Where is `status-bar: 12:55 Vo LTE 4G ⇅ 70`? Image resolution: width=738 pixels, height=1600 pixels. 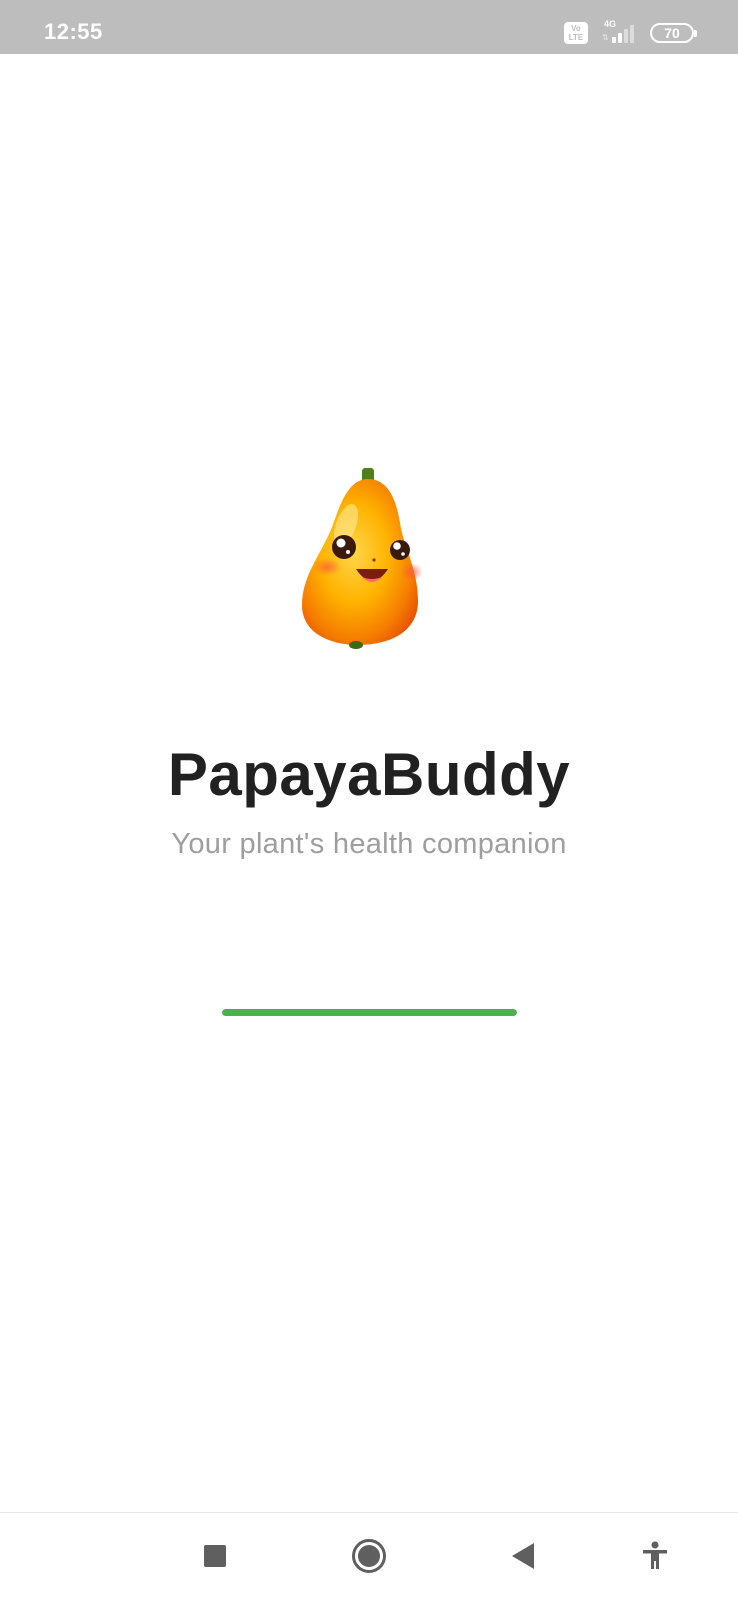 status-bar: 12:55 Vo LTE 4G ⇅ 70 is located at coordinates (369, 27).